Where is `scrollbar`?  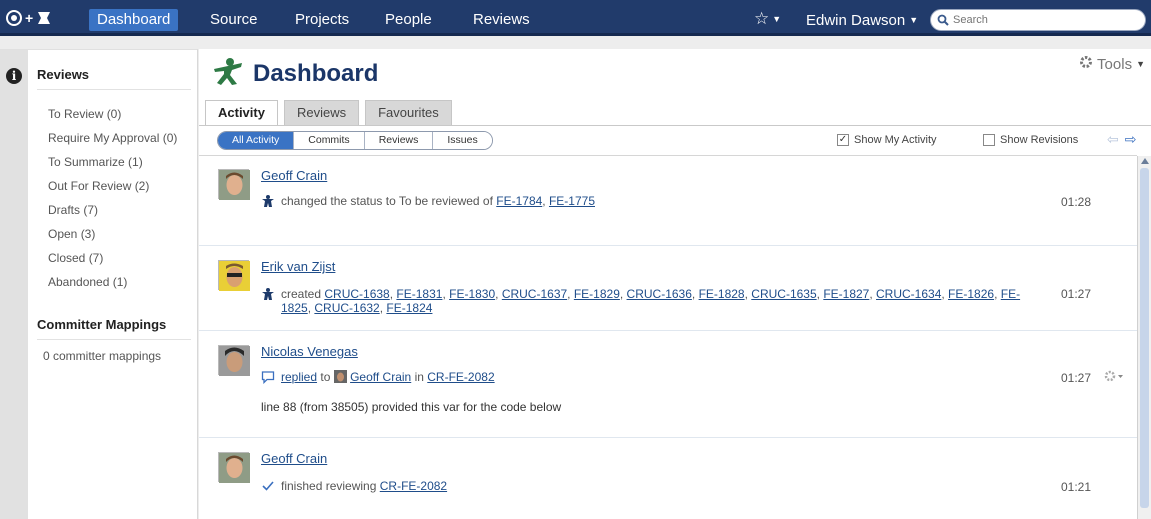 scrollbar is located at coordinates (1144, 337).